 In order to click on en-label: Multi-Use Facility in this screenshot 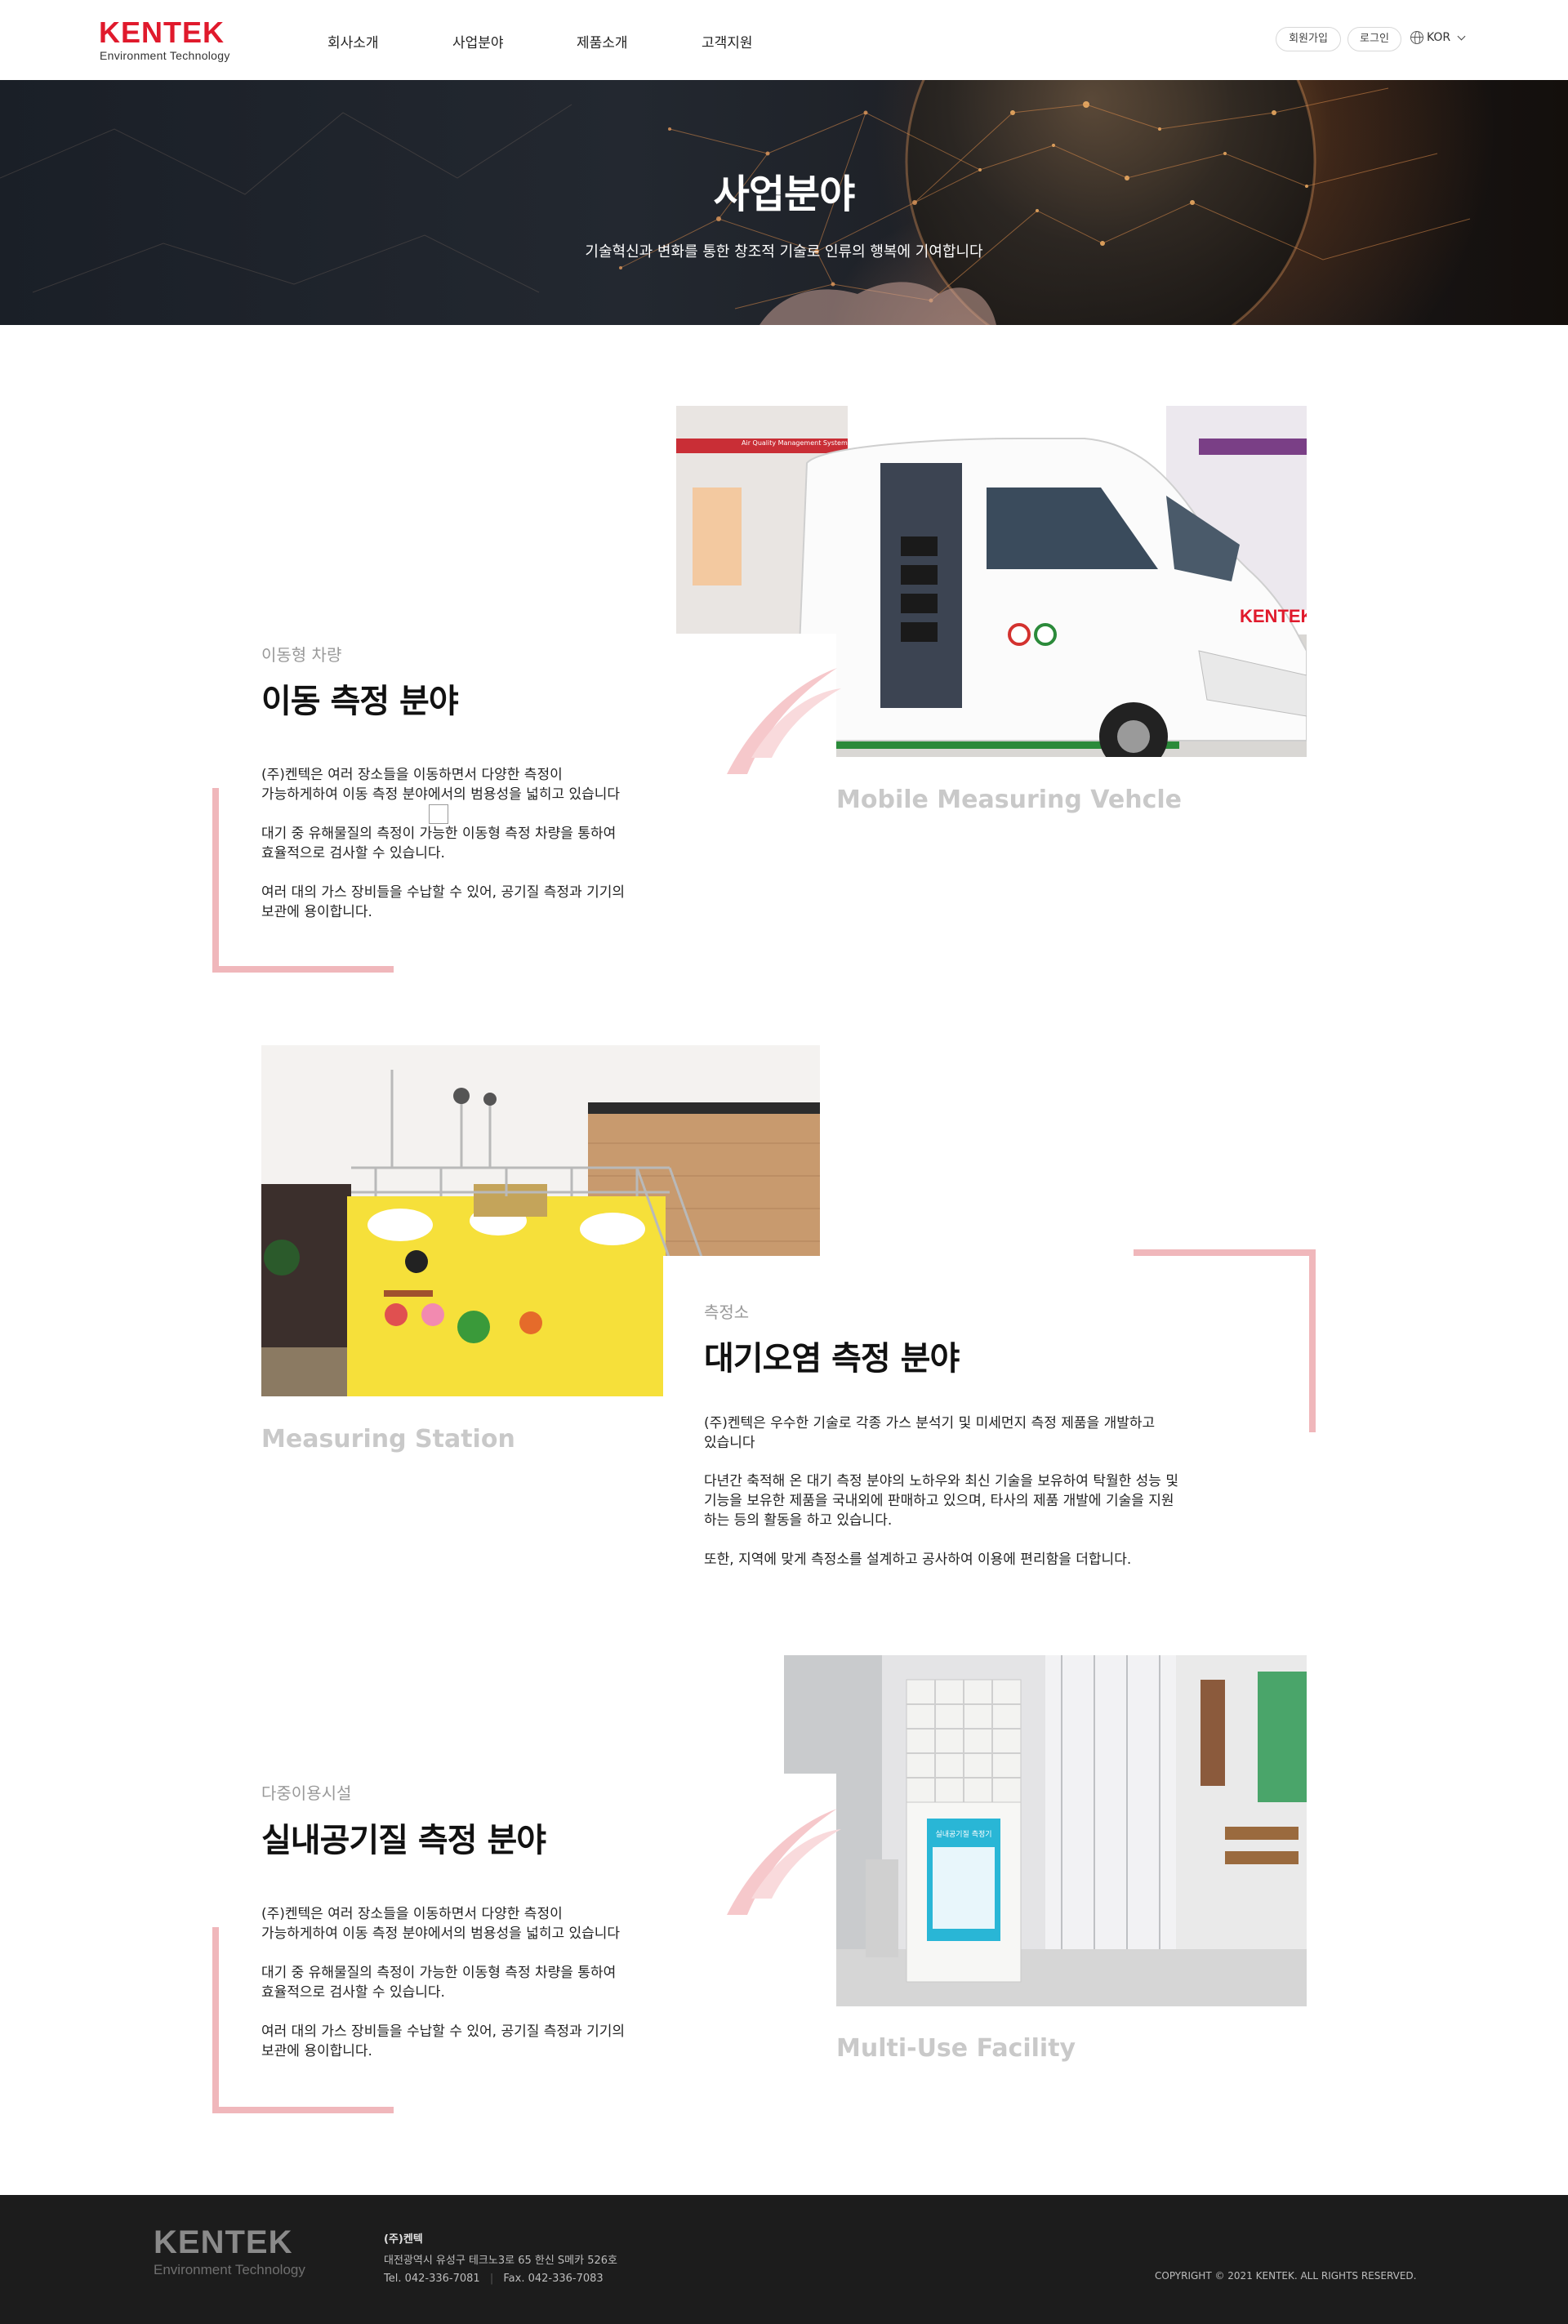, I will do `click(956, 2048)`.